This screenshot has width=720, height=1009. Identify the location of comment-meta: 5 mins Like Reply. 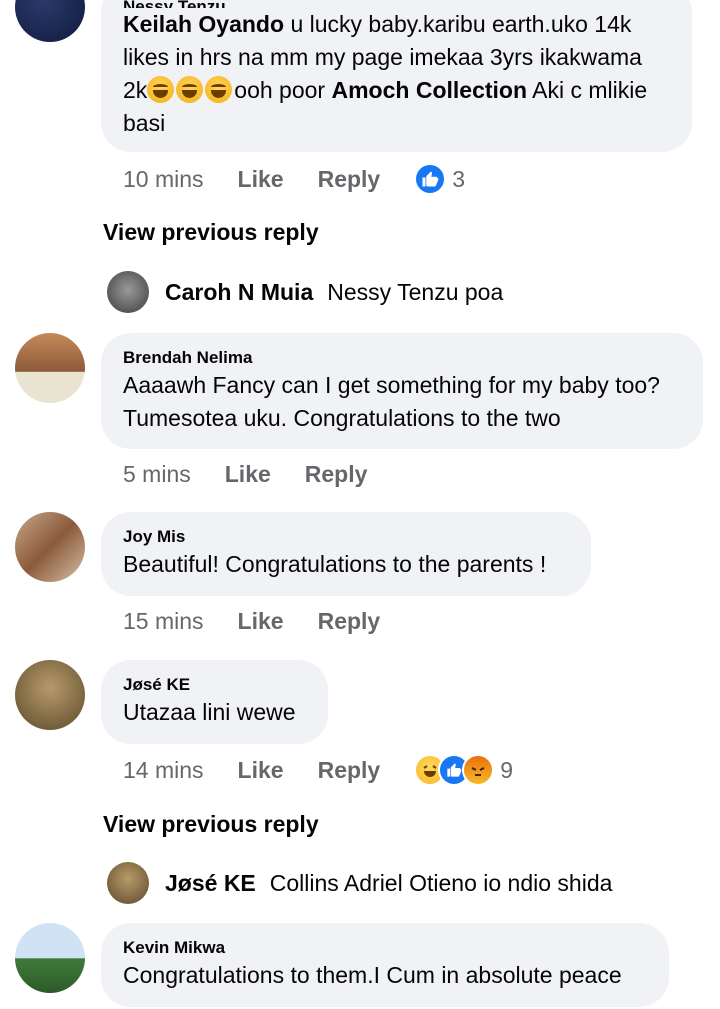
(262, 474).